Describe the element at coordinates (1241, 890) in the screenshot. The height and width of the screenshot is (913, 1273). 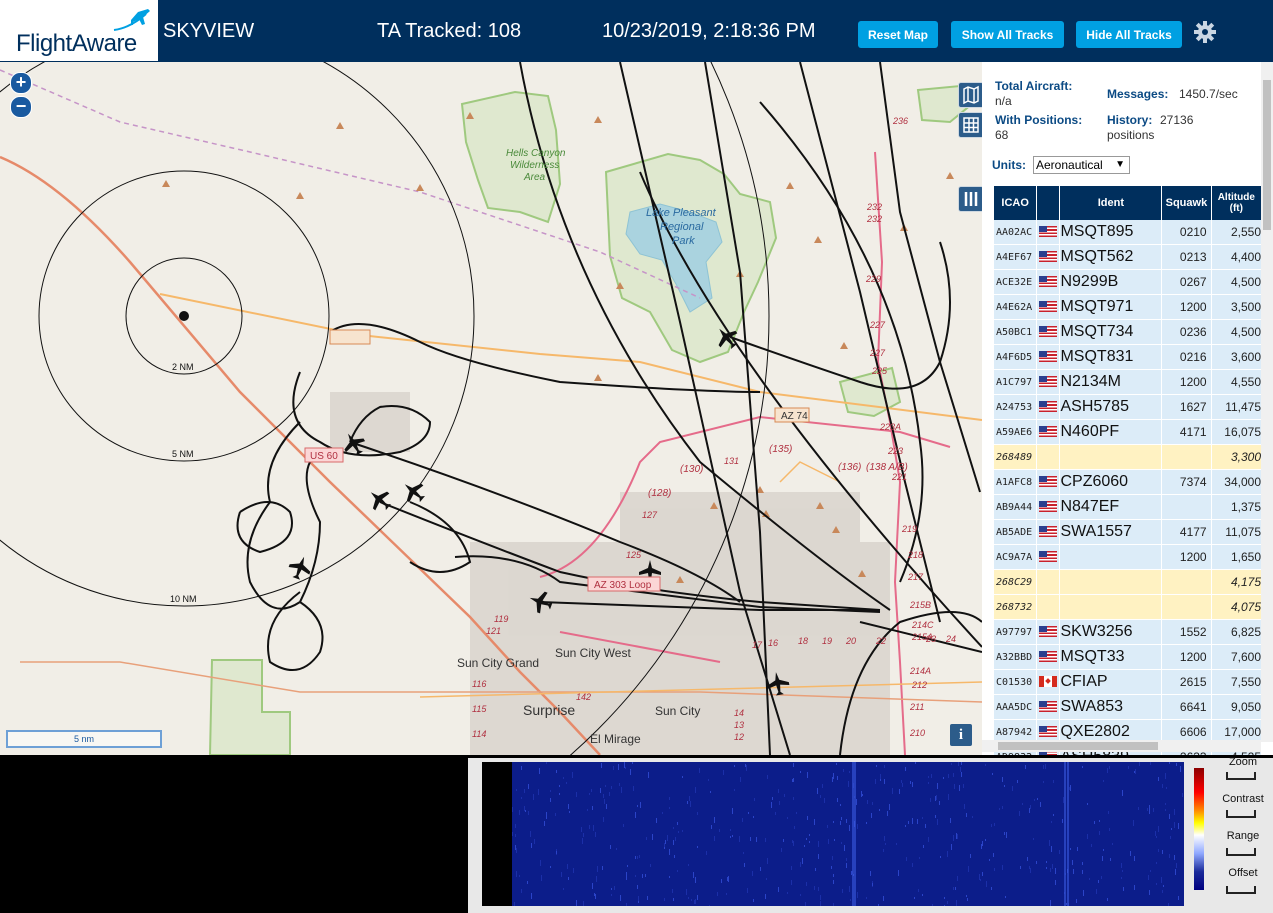
I see `offset-slider` at that location.